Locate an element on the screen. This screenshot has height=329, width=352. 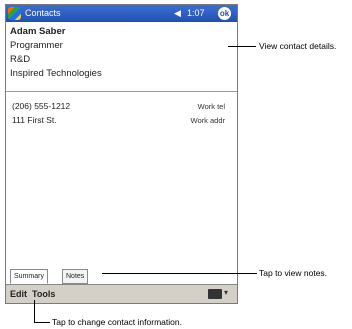
edit-menu: Edit is located at coordinates (18, 294).